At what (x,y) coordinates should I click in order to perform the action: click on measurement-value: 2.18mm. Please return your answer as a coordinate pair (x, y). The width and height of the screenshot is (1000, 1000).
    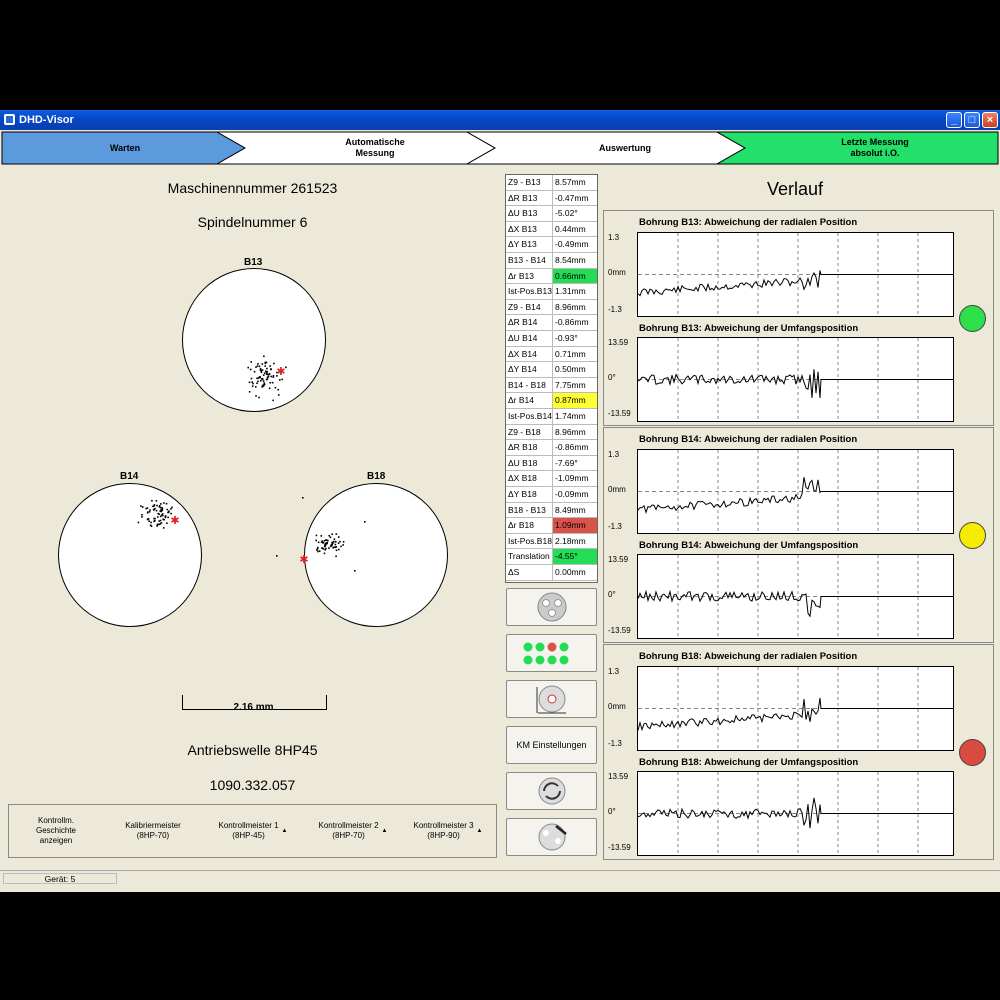
    Looking at the image, I should click on (574, 541).